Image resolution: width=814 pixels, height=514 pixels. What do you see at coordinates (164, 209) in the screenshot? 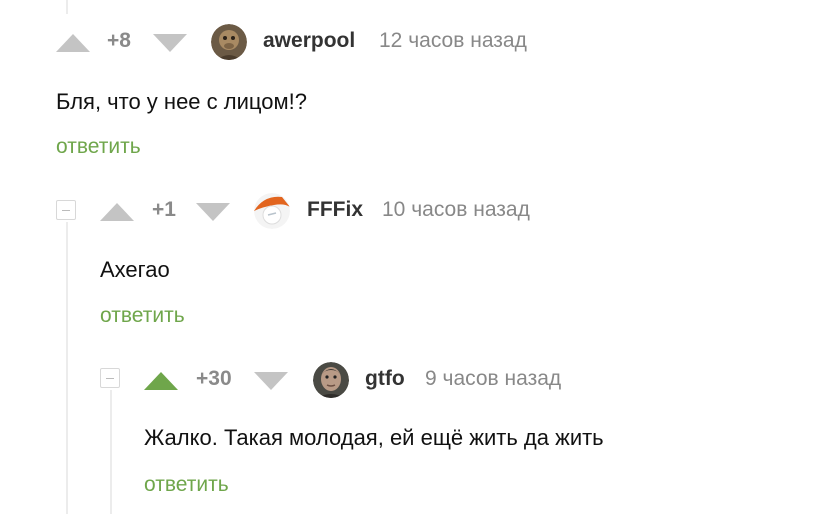
I see `comment-rating: +1` at bounding box center [164, 209].